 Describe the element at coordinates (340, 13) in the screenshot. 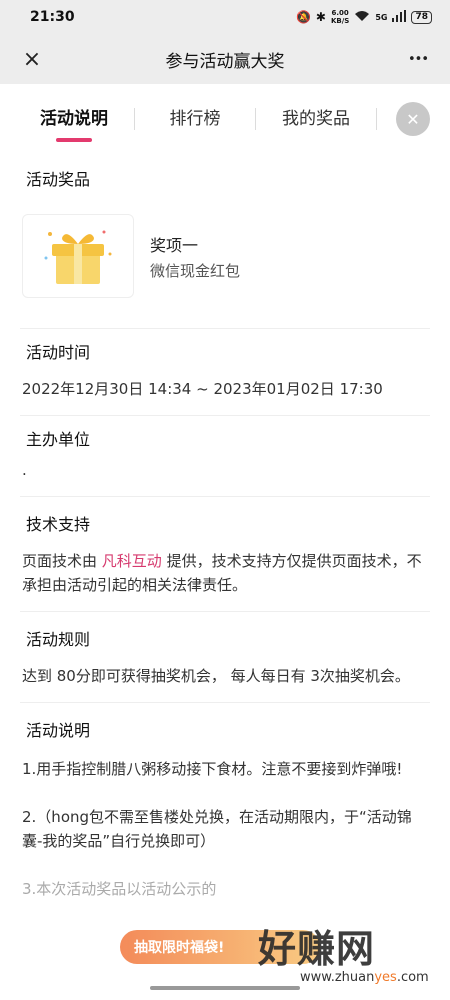

I see `net-speed-value: 6.00` at that location.